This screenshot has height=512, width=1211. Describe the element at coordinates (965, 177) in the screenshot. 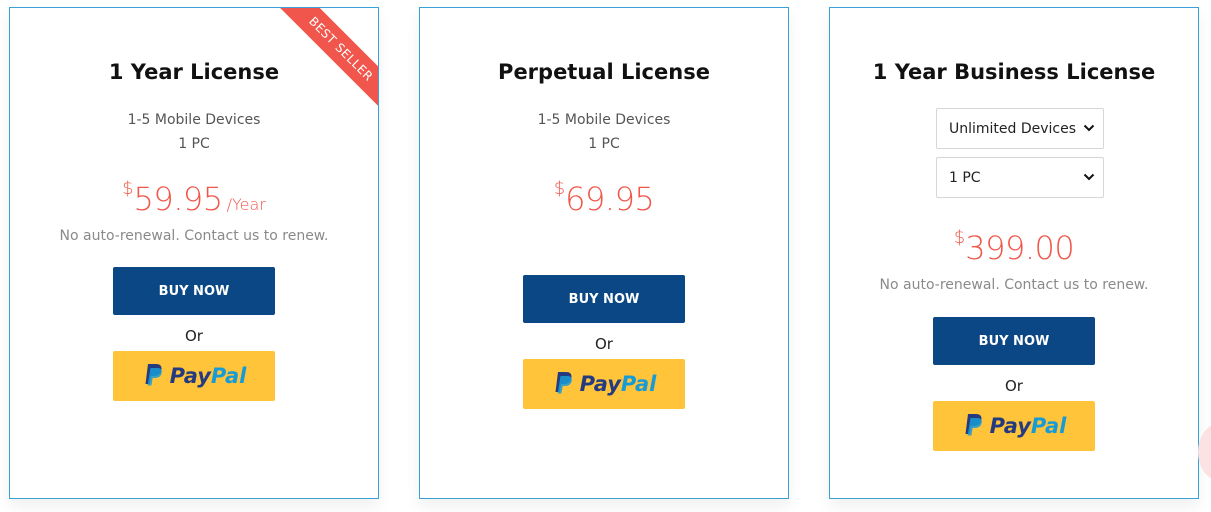

I see `pc-select-value: 1 PC` at that location.